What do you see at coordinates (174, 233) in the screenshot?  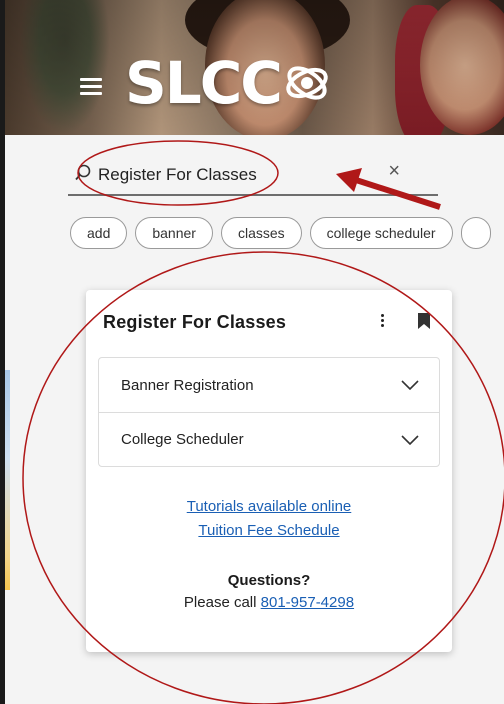 I see `chip-banner: banner` at bounding box center [174, 233].